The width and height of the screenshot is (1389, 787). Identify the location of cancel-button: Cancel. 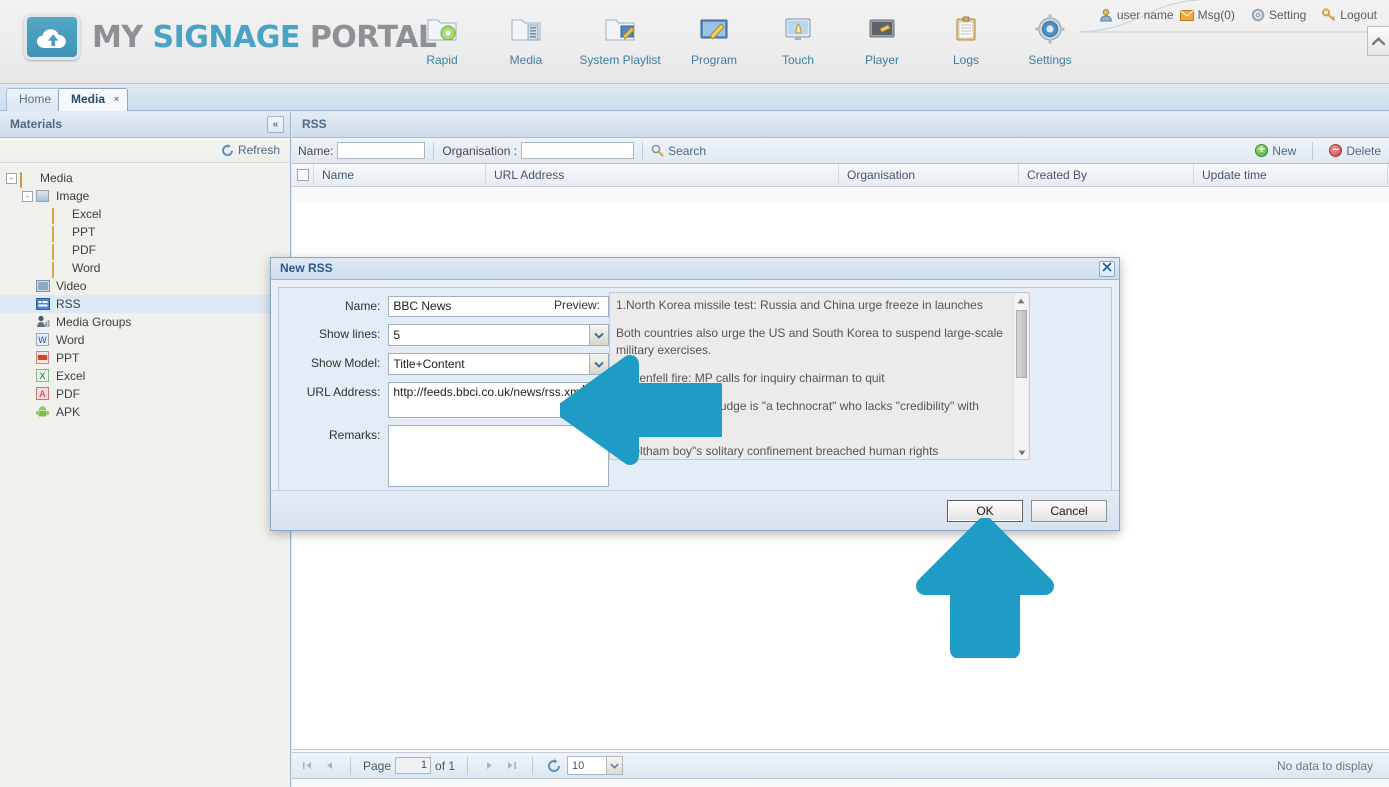
(1069, 510).